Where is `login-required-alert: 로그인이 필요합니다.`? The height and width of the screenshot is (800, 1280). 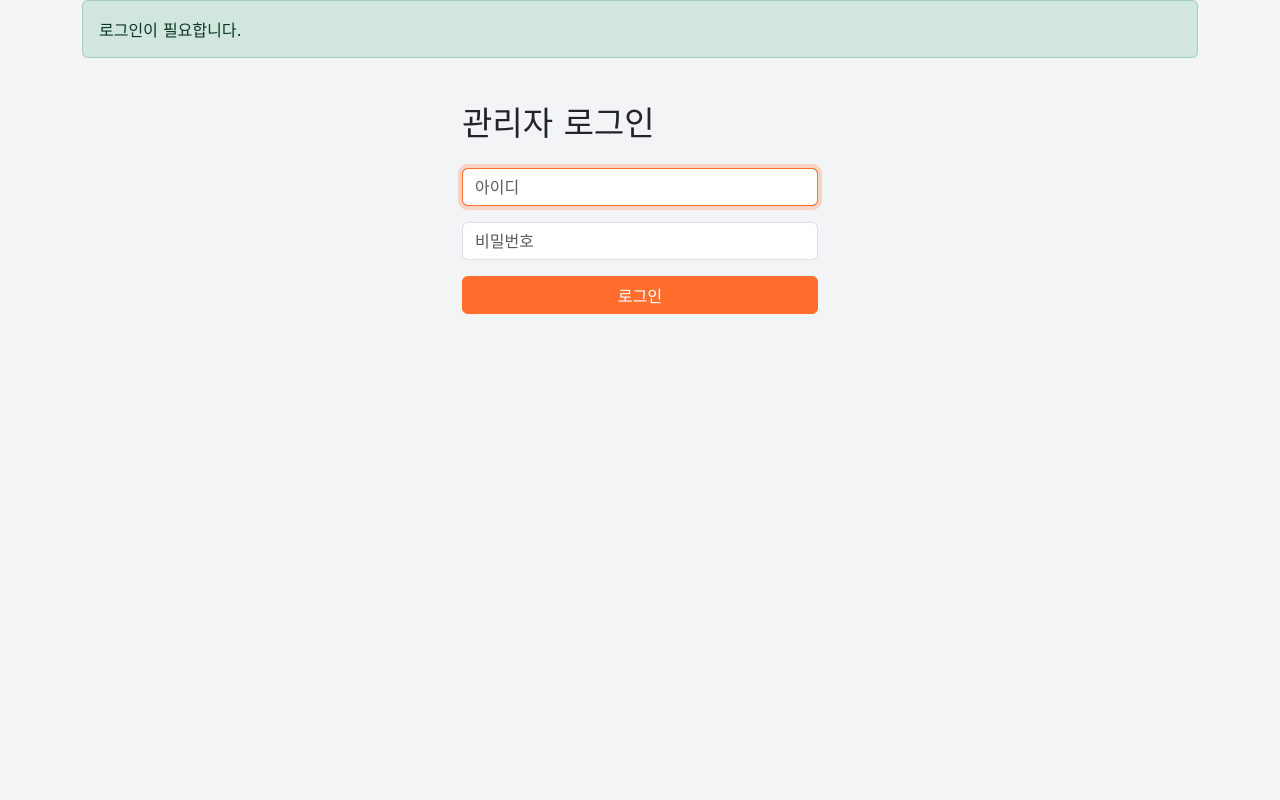 login-required-alert: 로그인이 필요합니다. is located at coordinates (640, 29).